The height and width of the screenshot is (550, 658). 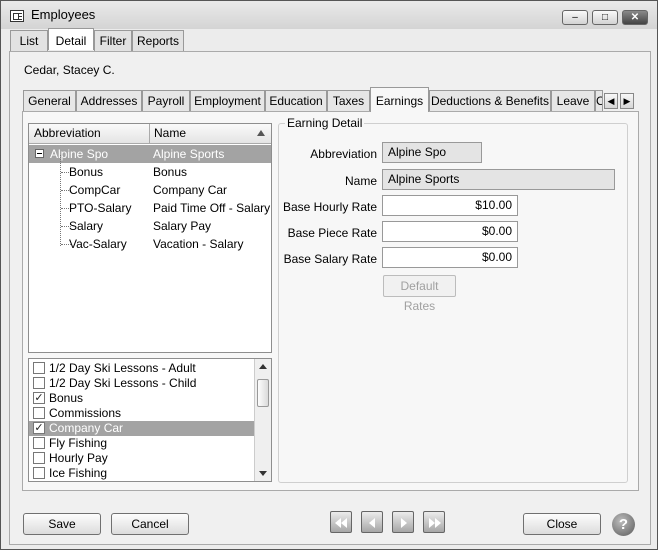 What do you see at coordinates (450, 205) in the screenshot?
I see `base-hourly-rate-input: $10.00` at bounding box center [450, 205].